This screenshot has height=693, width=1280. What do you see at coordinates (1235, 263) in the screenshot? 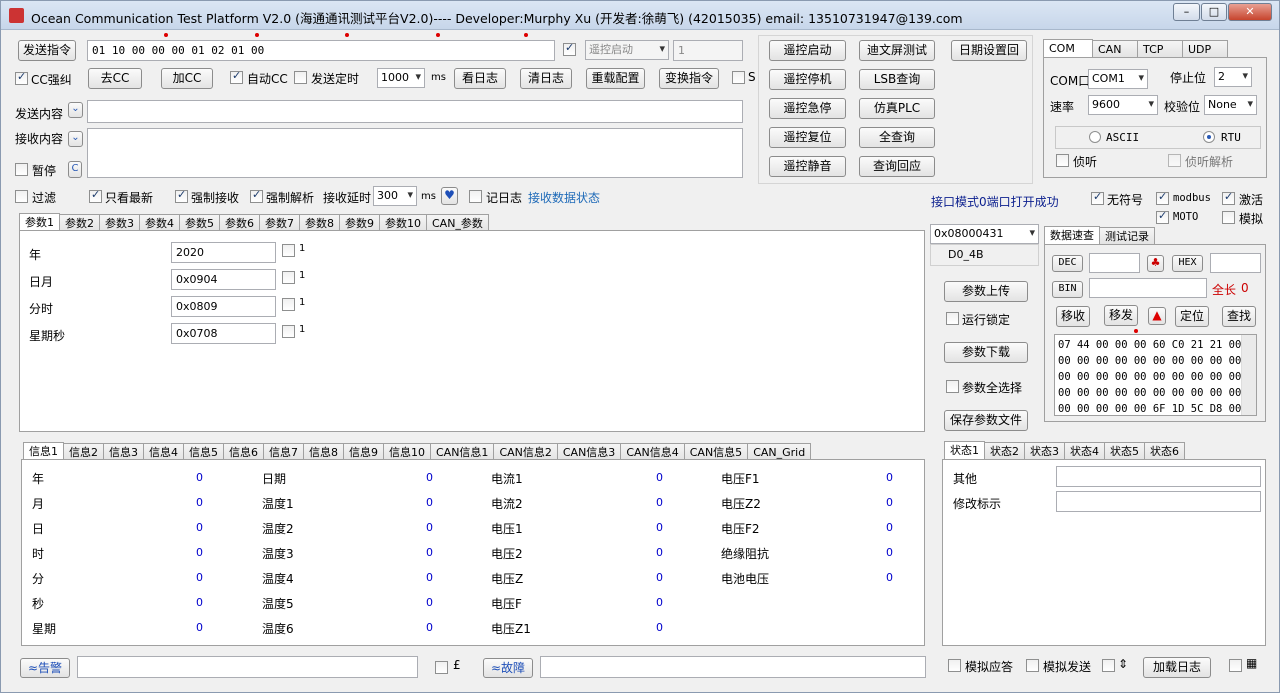
I see `hex-input` at bounding box center [1235, 263].